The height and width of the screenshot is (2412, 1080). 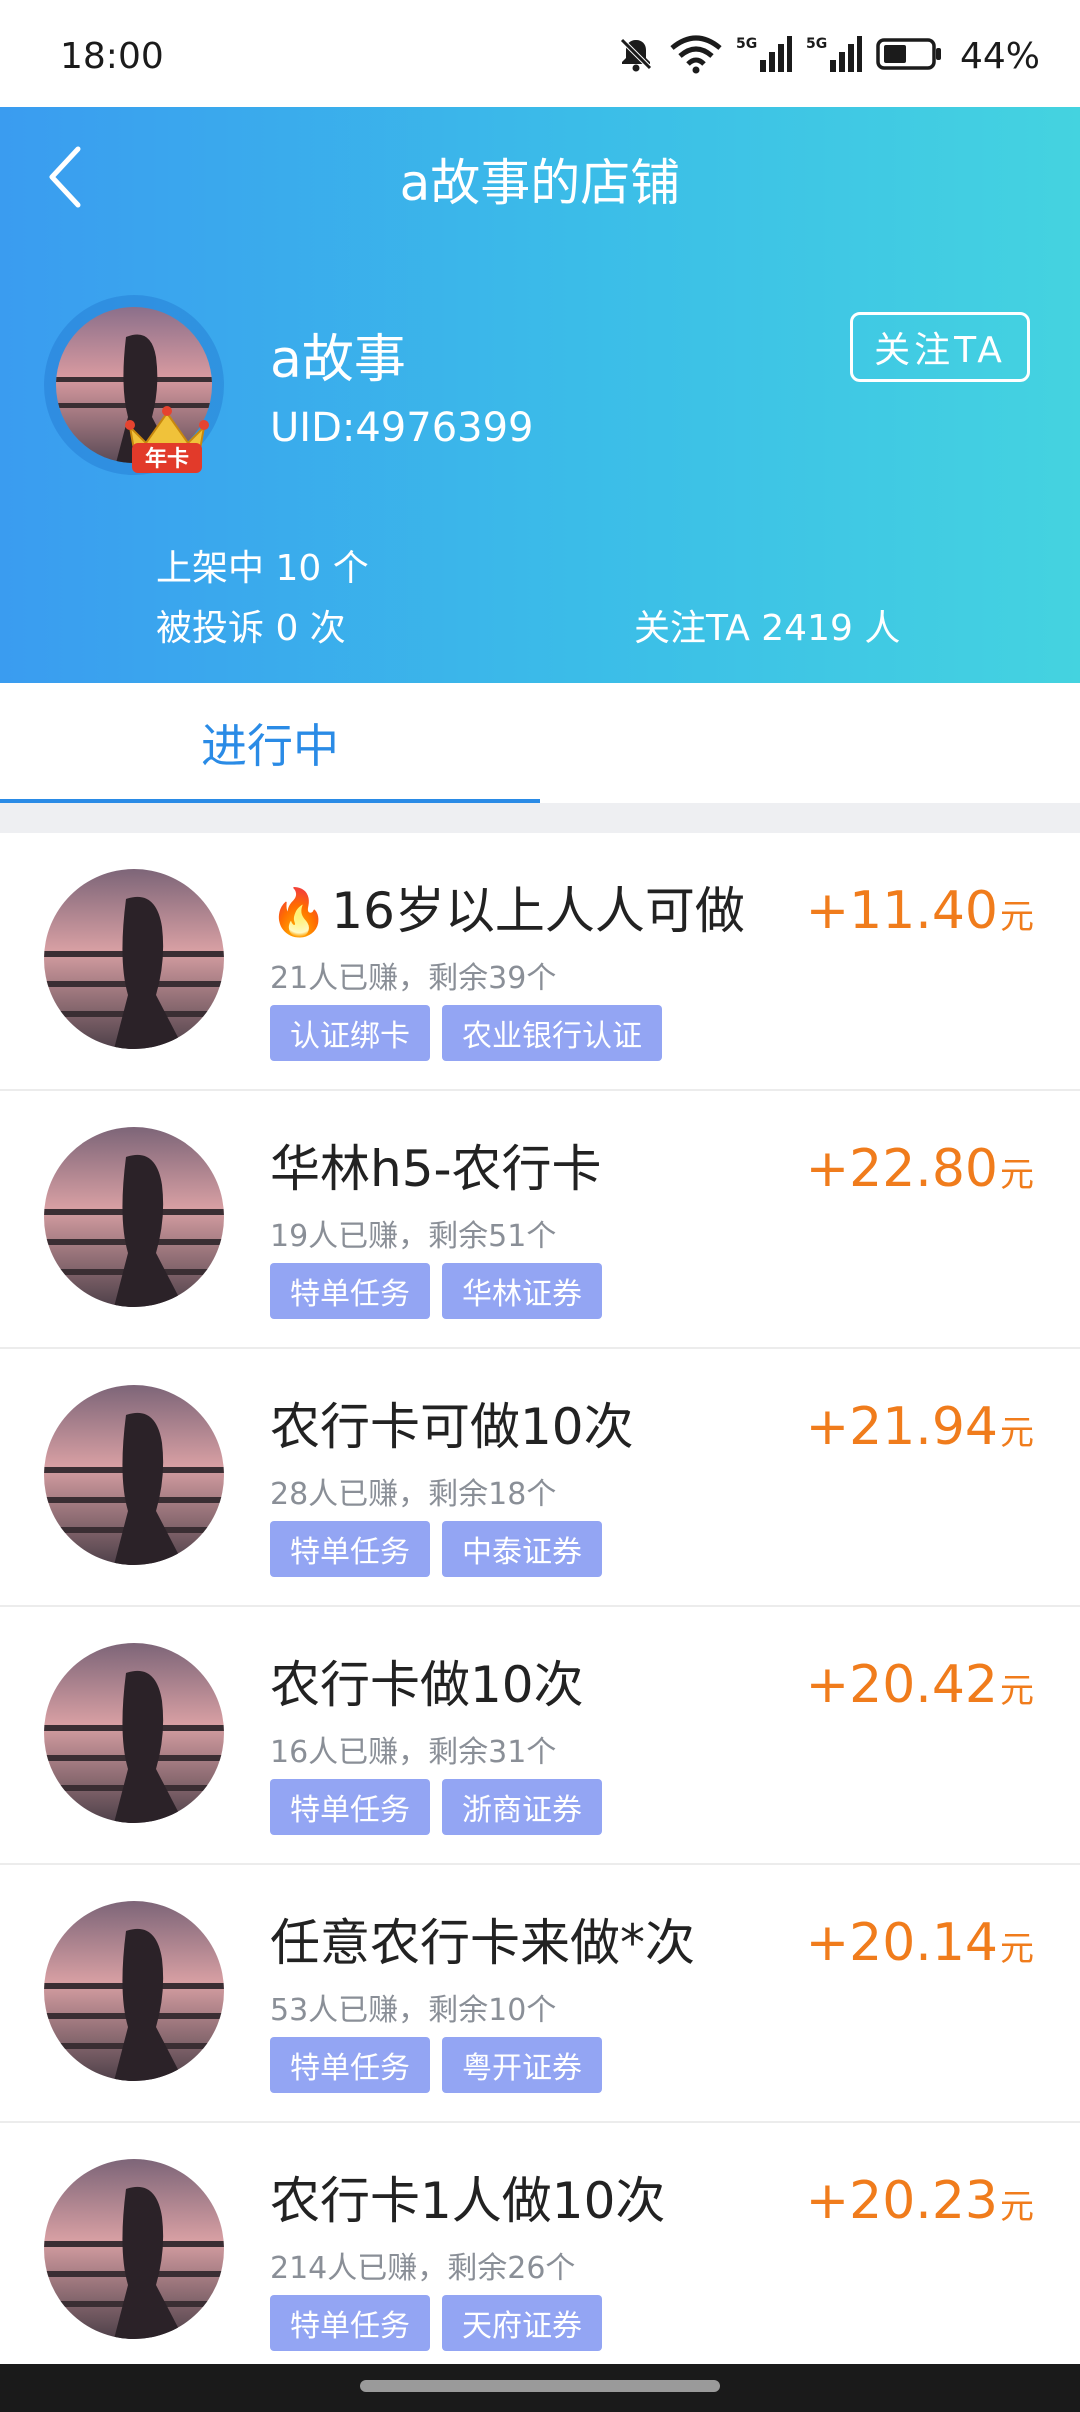 I want to click on task-tag: 浙商证券, so click(x=522, y=1807).